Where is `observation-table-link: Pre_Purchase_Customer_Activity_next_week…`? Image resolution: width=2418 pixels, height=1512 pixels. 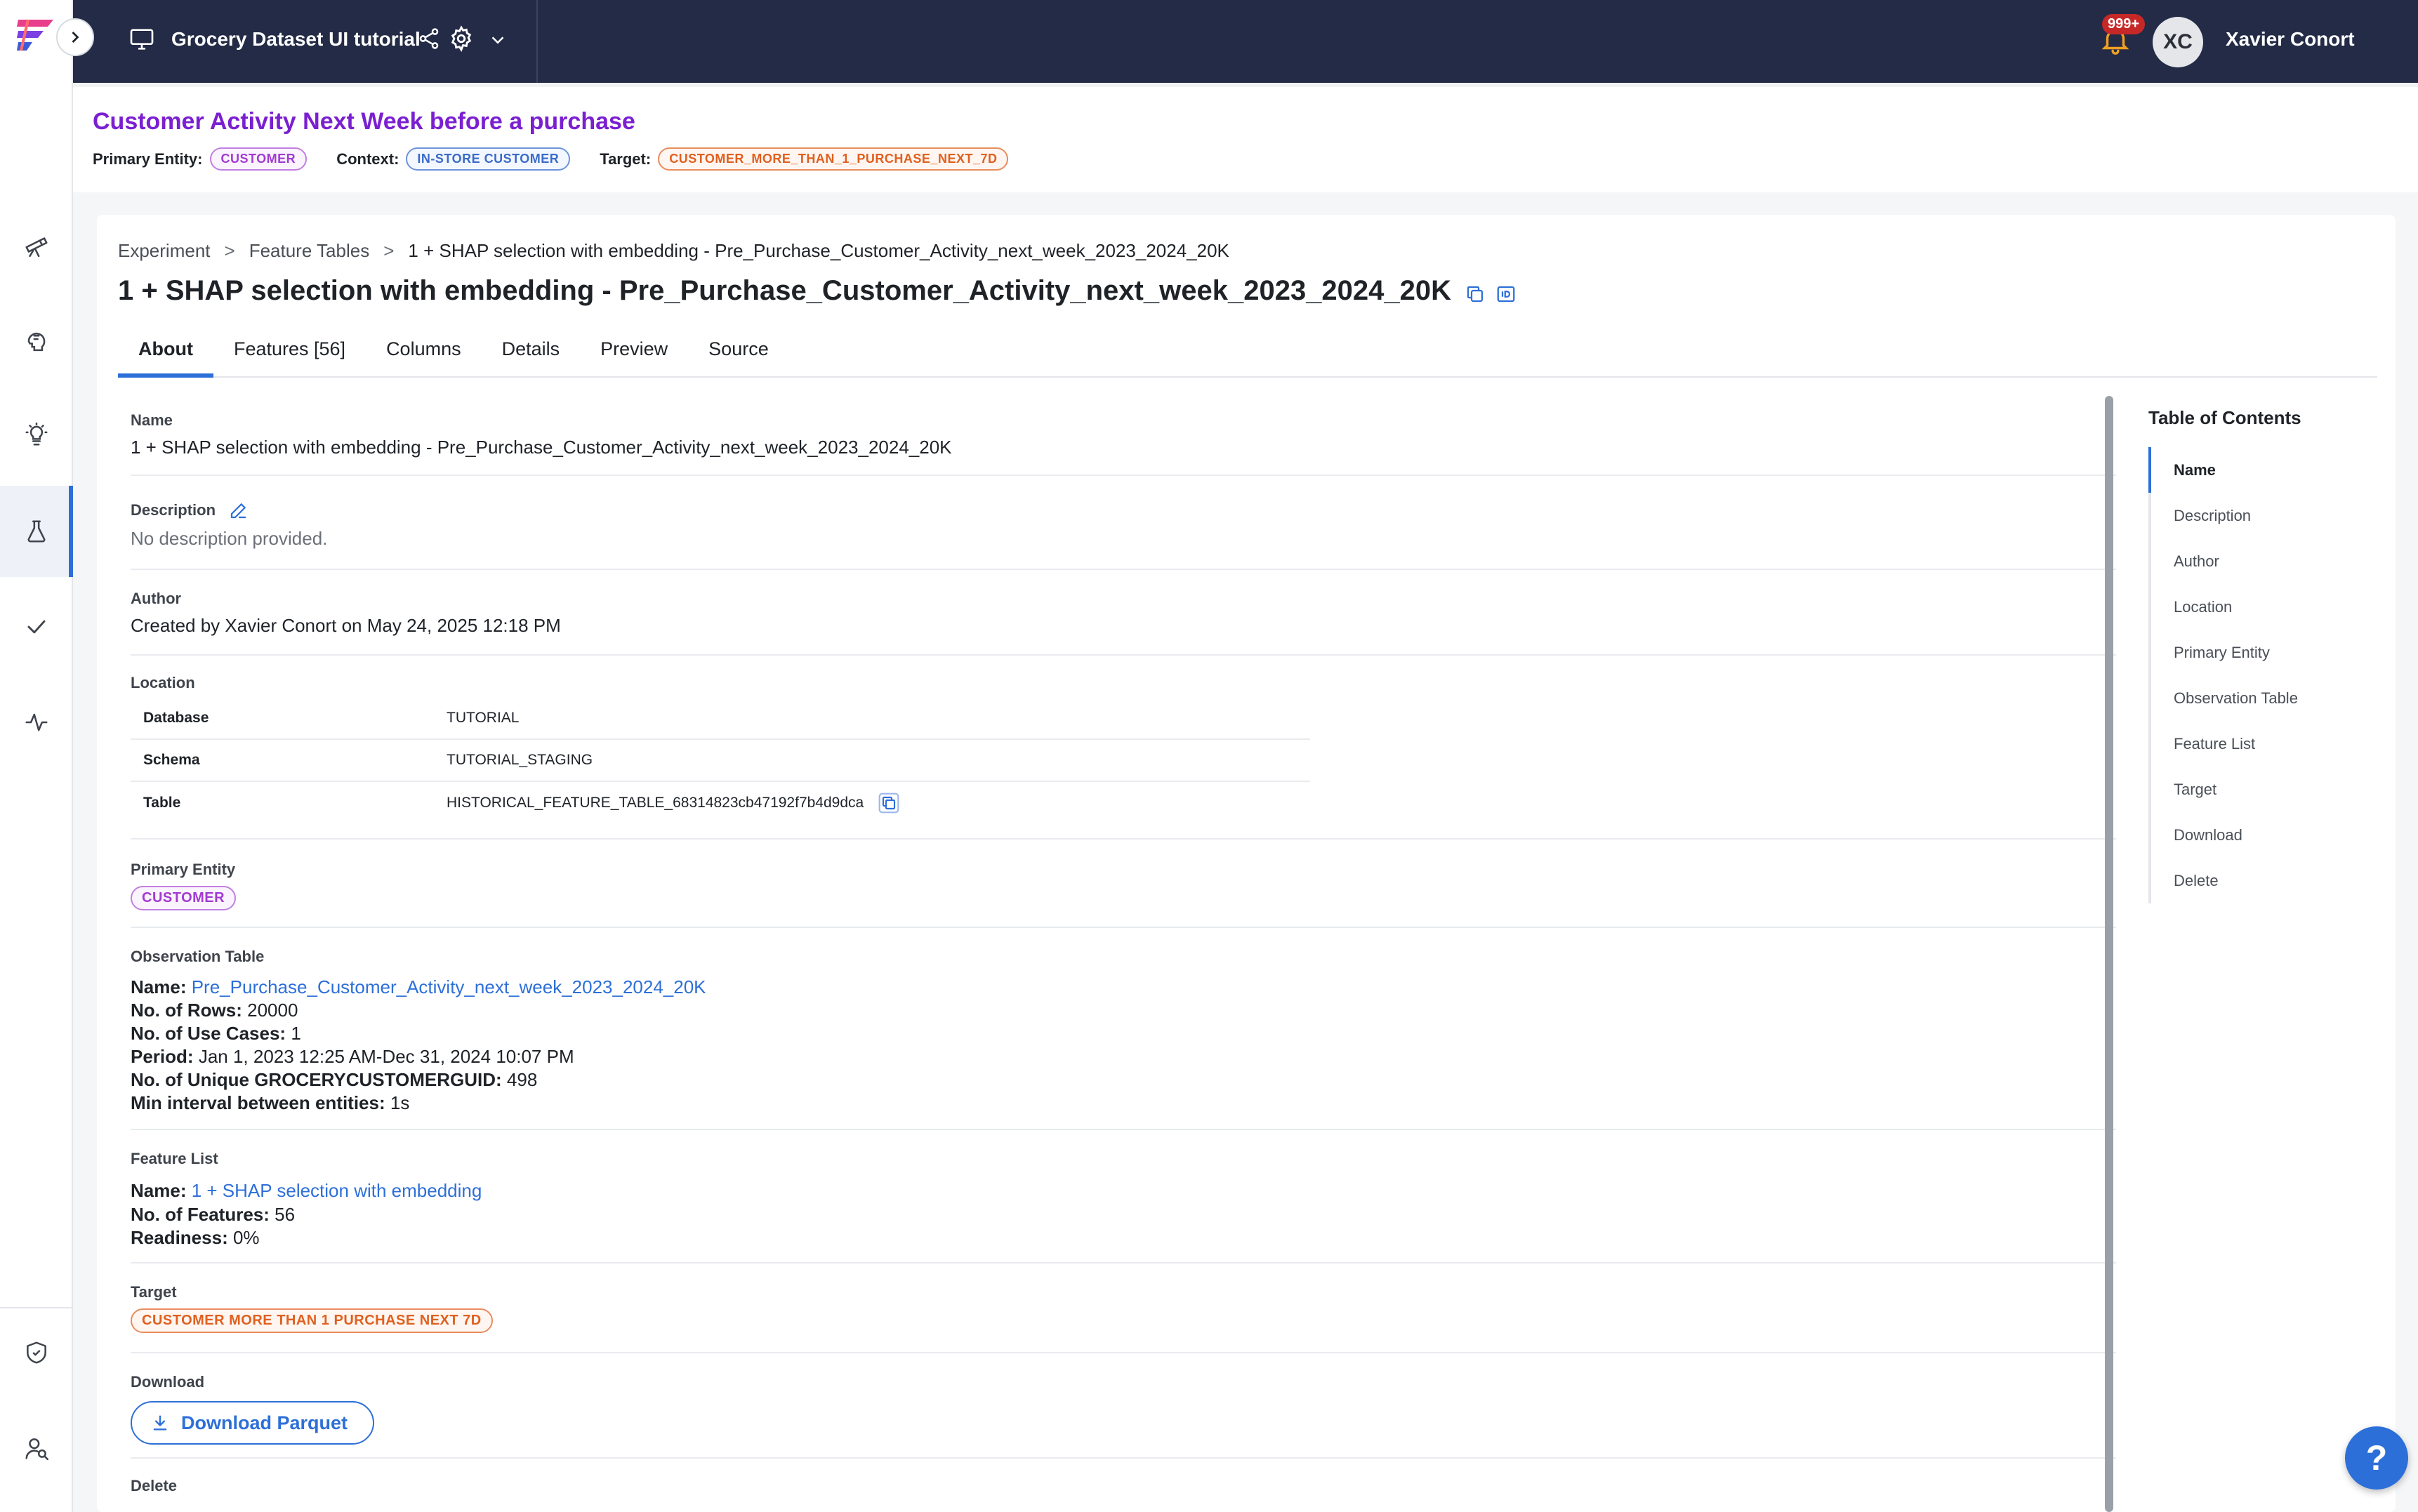 observation-table-link: Pre_Purchase_Customer_Activity_next_week… is located at coordinates (449, 986).